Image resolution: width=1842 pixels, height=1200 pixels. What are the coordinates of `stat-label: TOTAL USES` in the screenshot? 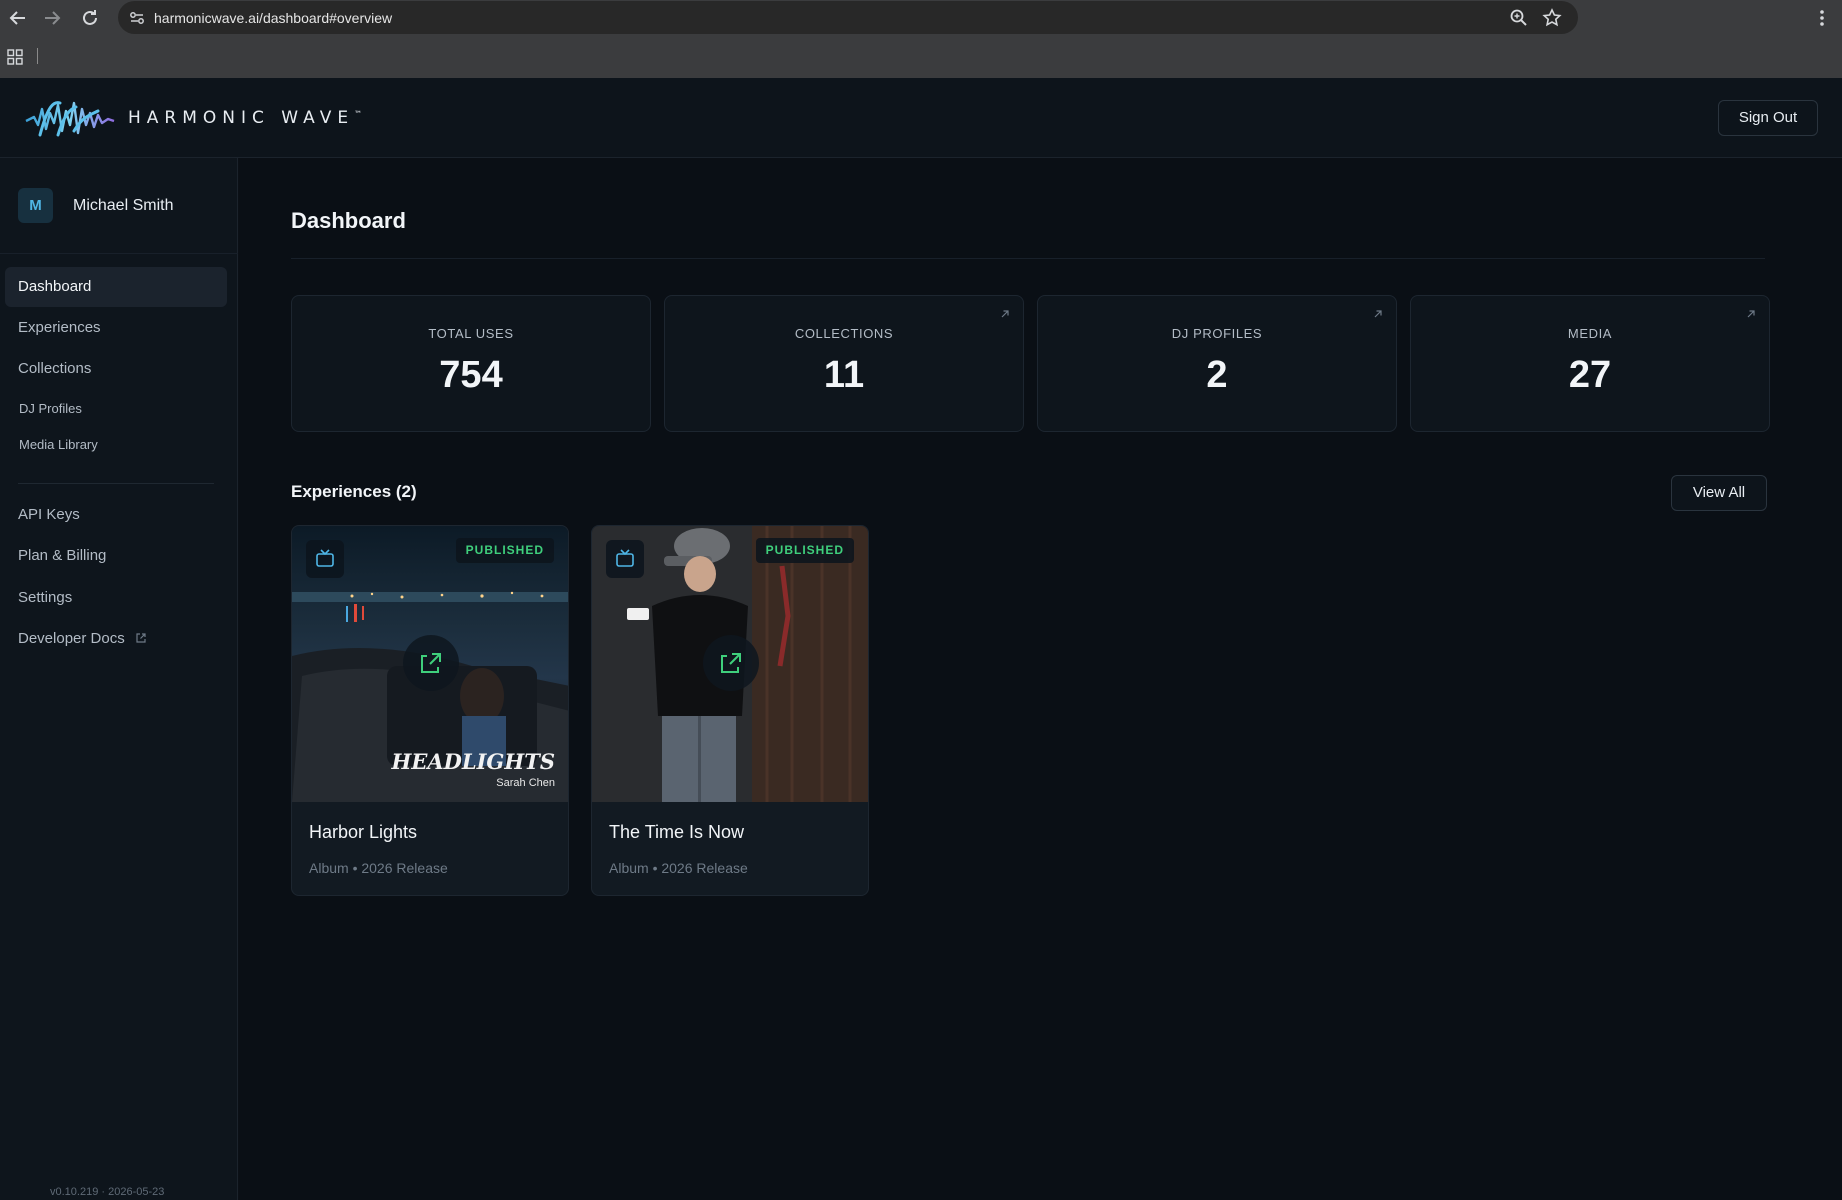 It's located at (471, 333).